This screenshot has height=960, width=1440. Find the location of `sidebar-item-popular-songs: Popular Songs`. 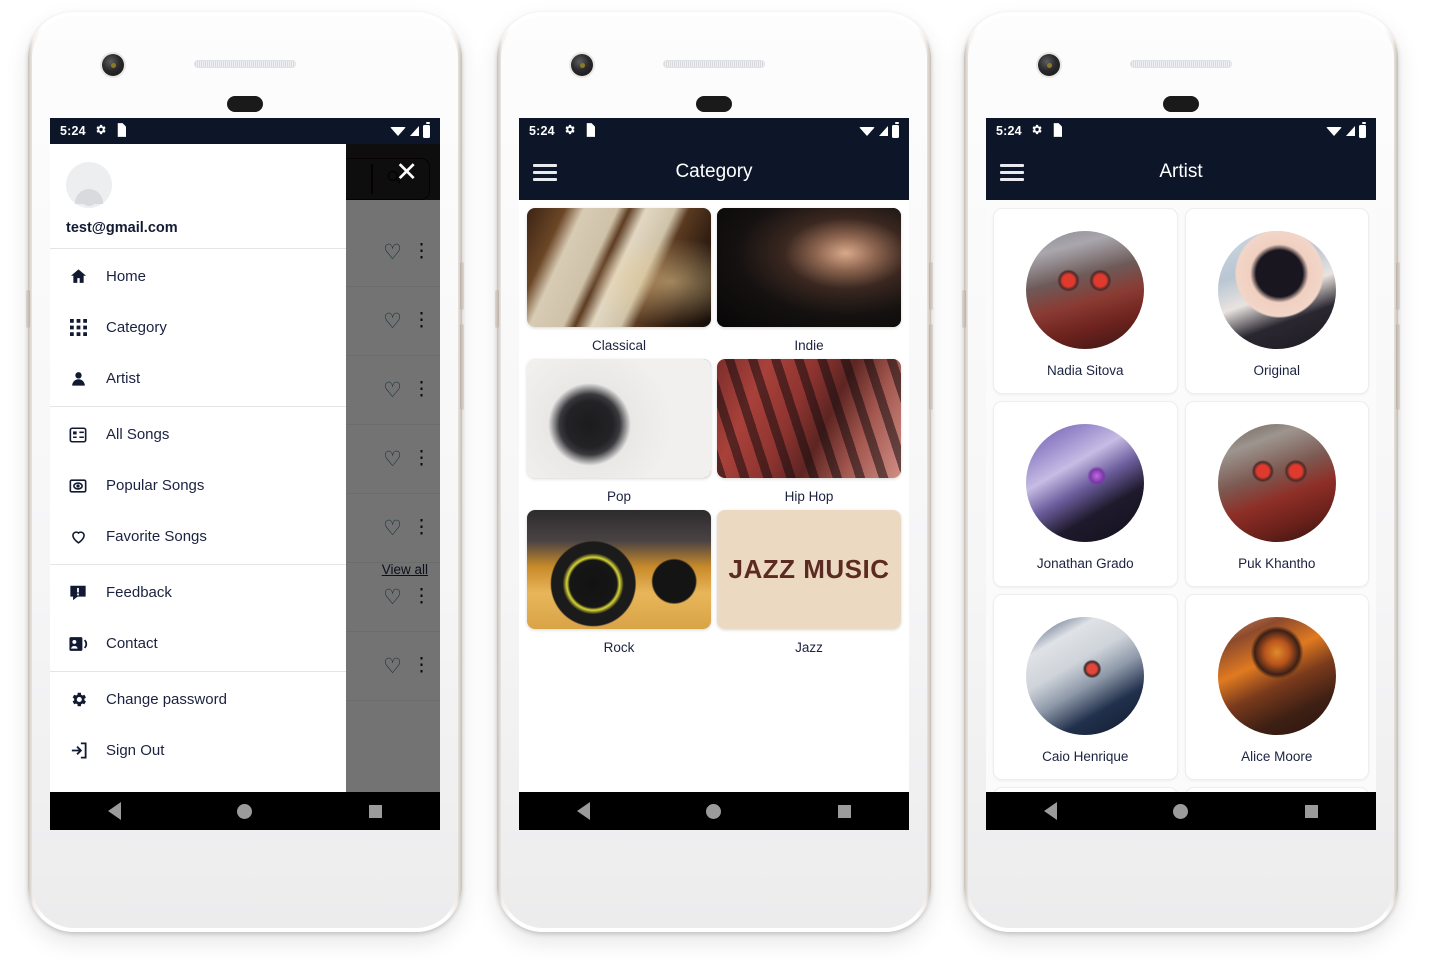

sidebar-item-popular-songs: Popular Songs is located at coordinates (198, 485).